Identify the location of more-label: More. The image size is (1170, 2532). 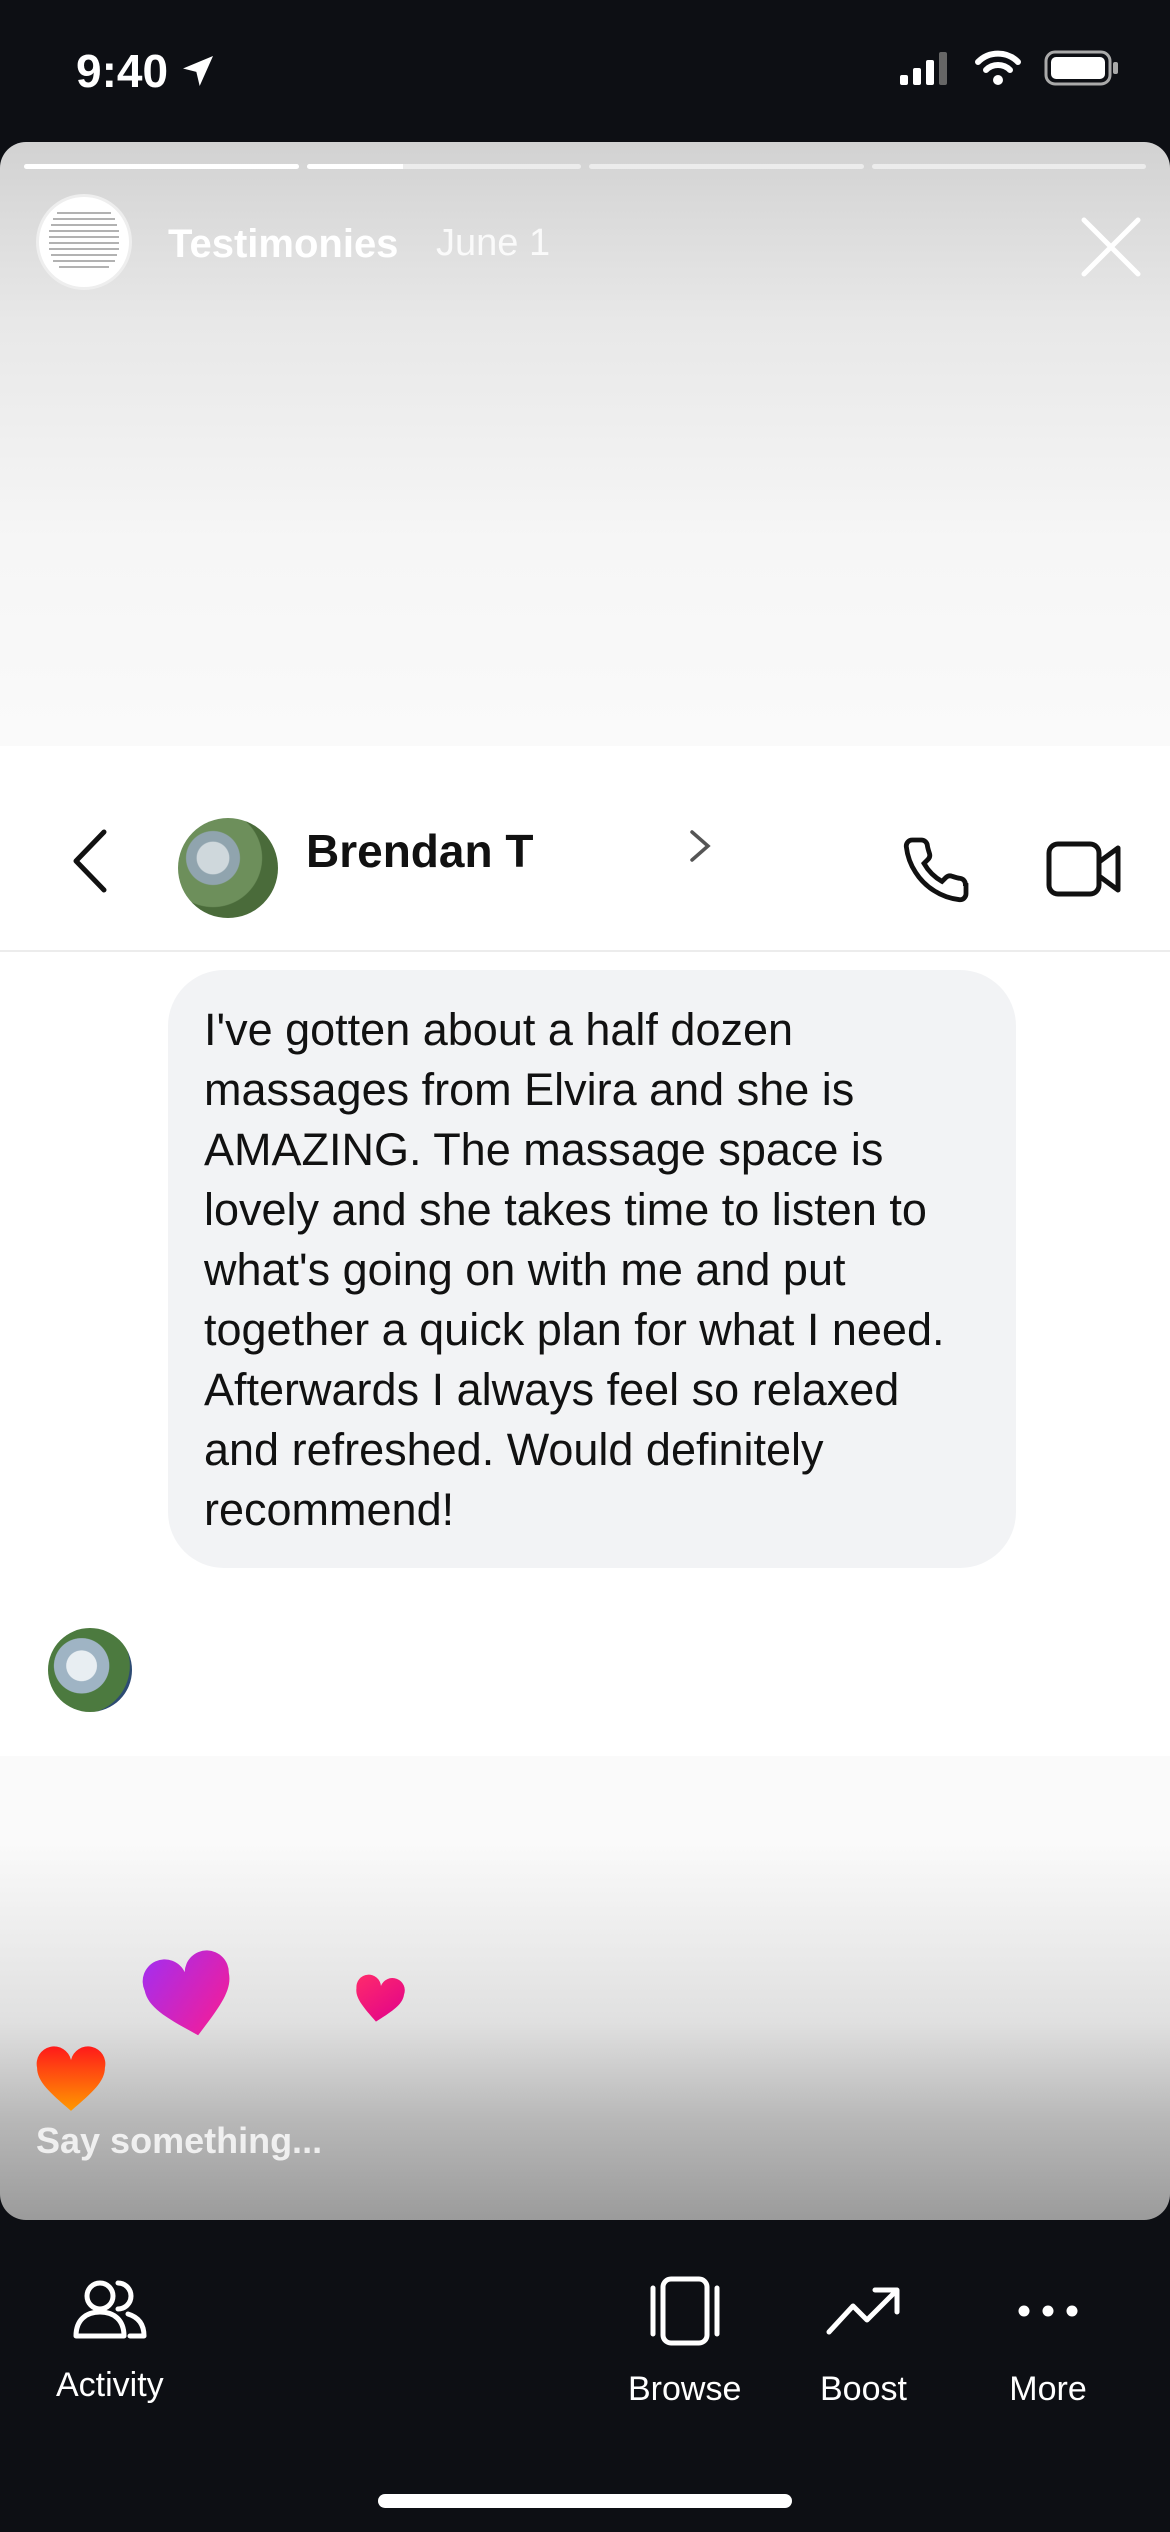
(1048, 2389).